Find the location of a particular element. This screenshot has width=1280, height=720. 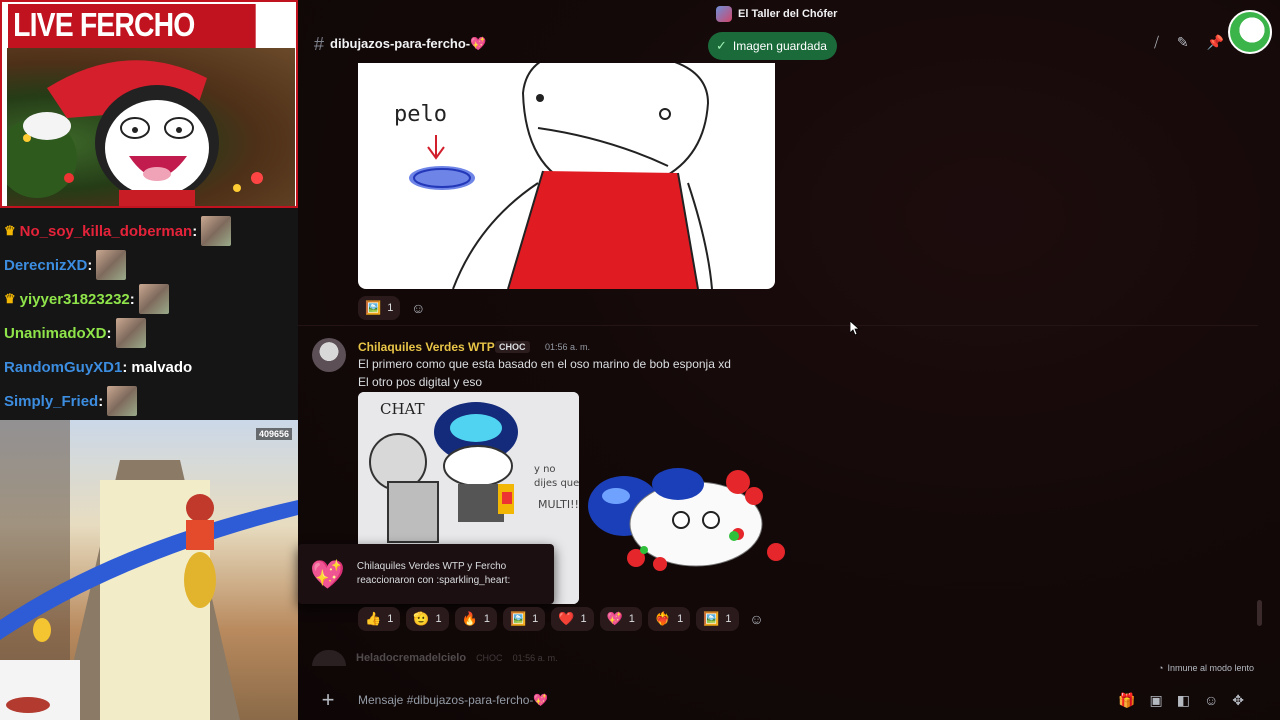

reaction-pill: 👍 1 is located at coordinates (379, 619).